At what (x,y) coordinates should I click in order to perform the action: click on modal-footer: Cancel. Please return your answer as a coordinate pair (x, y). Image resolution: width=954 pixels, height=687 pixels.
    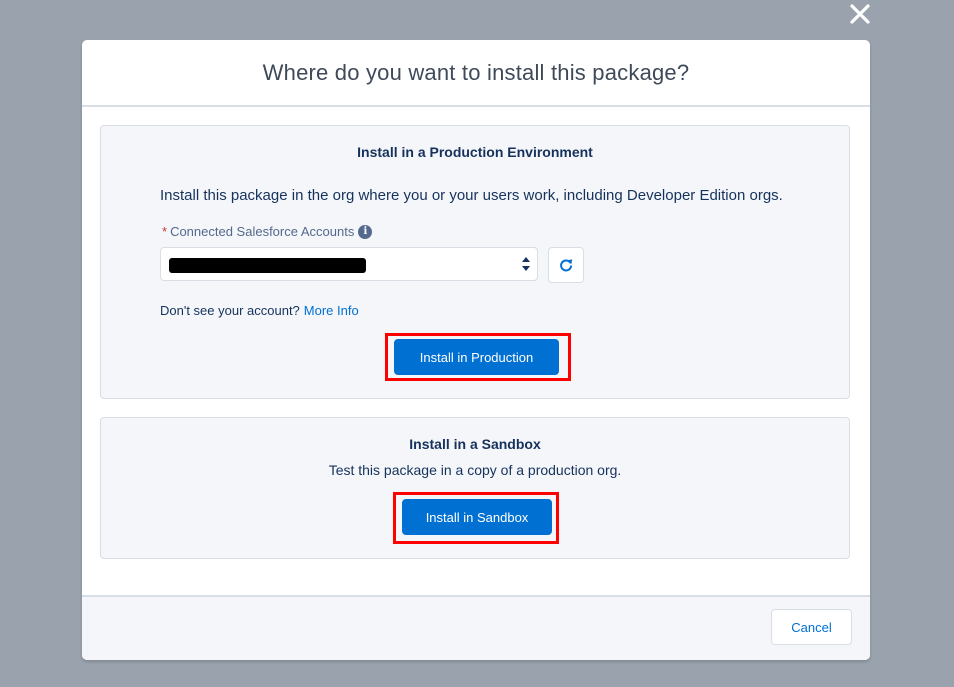
    Looking at the image, I should click on (476, 627).